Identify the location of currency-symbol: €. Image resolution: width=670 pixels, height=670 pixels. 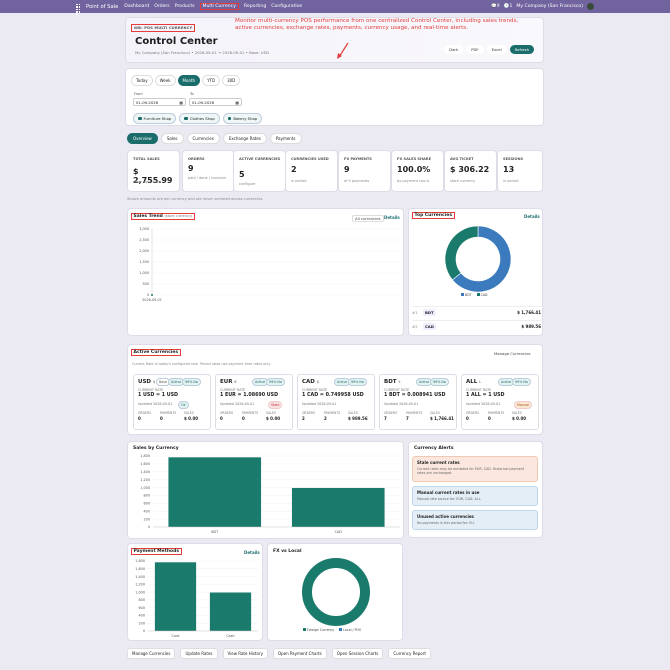
(235, 381).